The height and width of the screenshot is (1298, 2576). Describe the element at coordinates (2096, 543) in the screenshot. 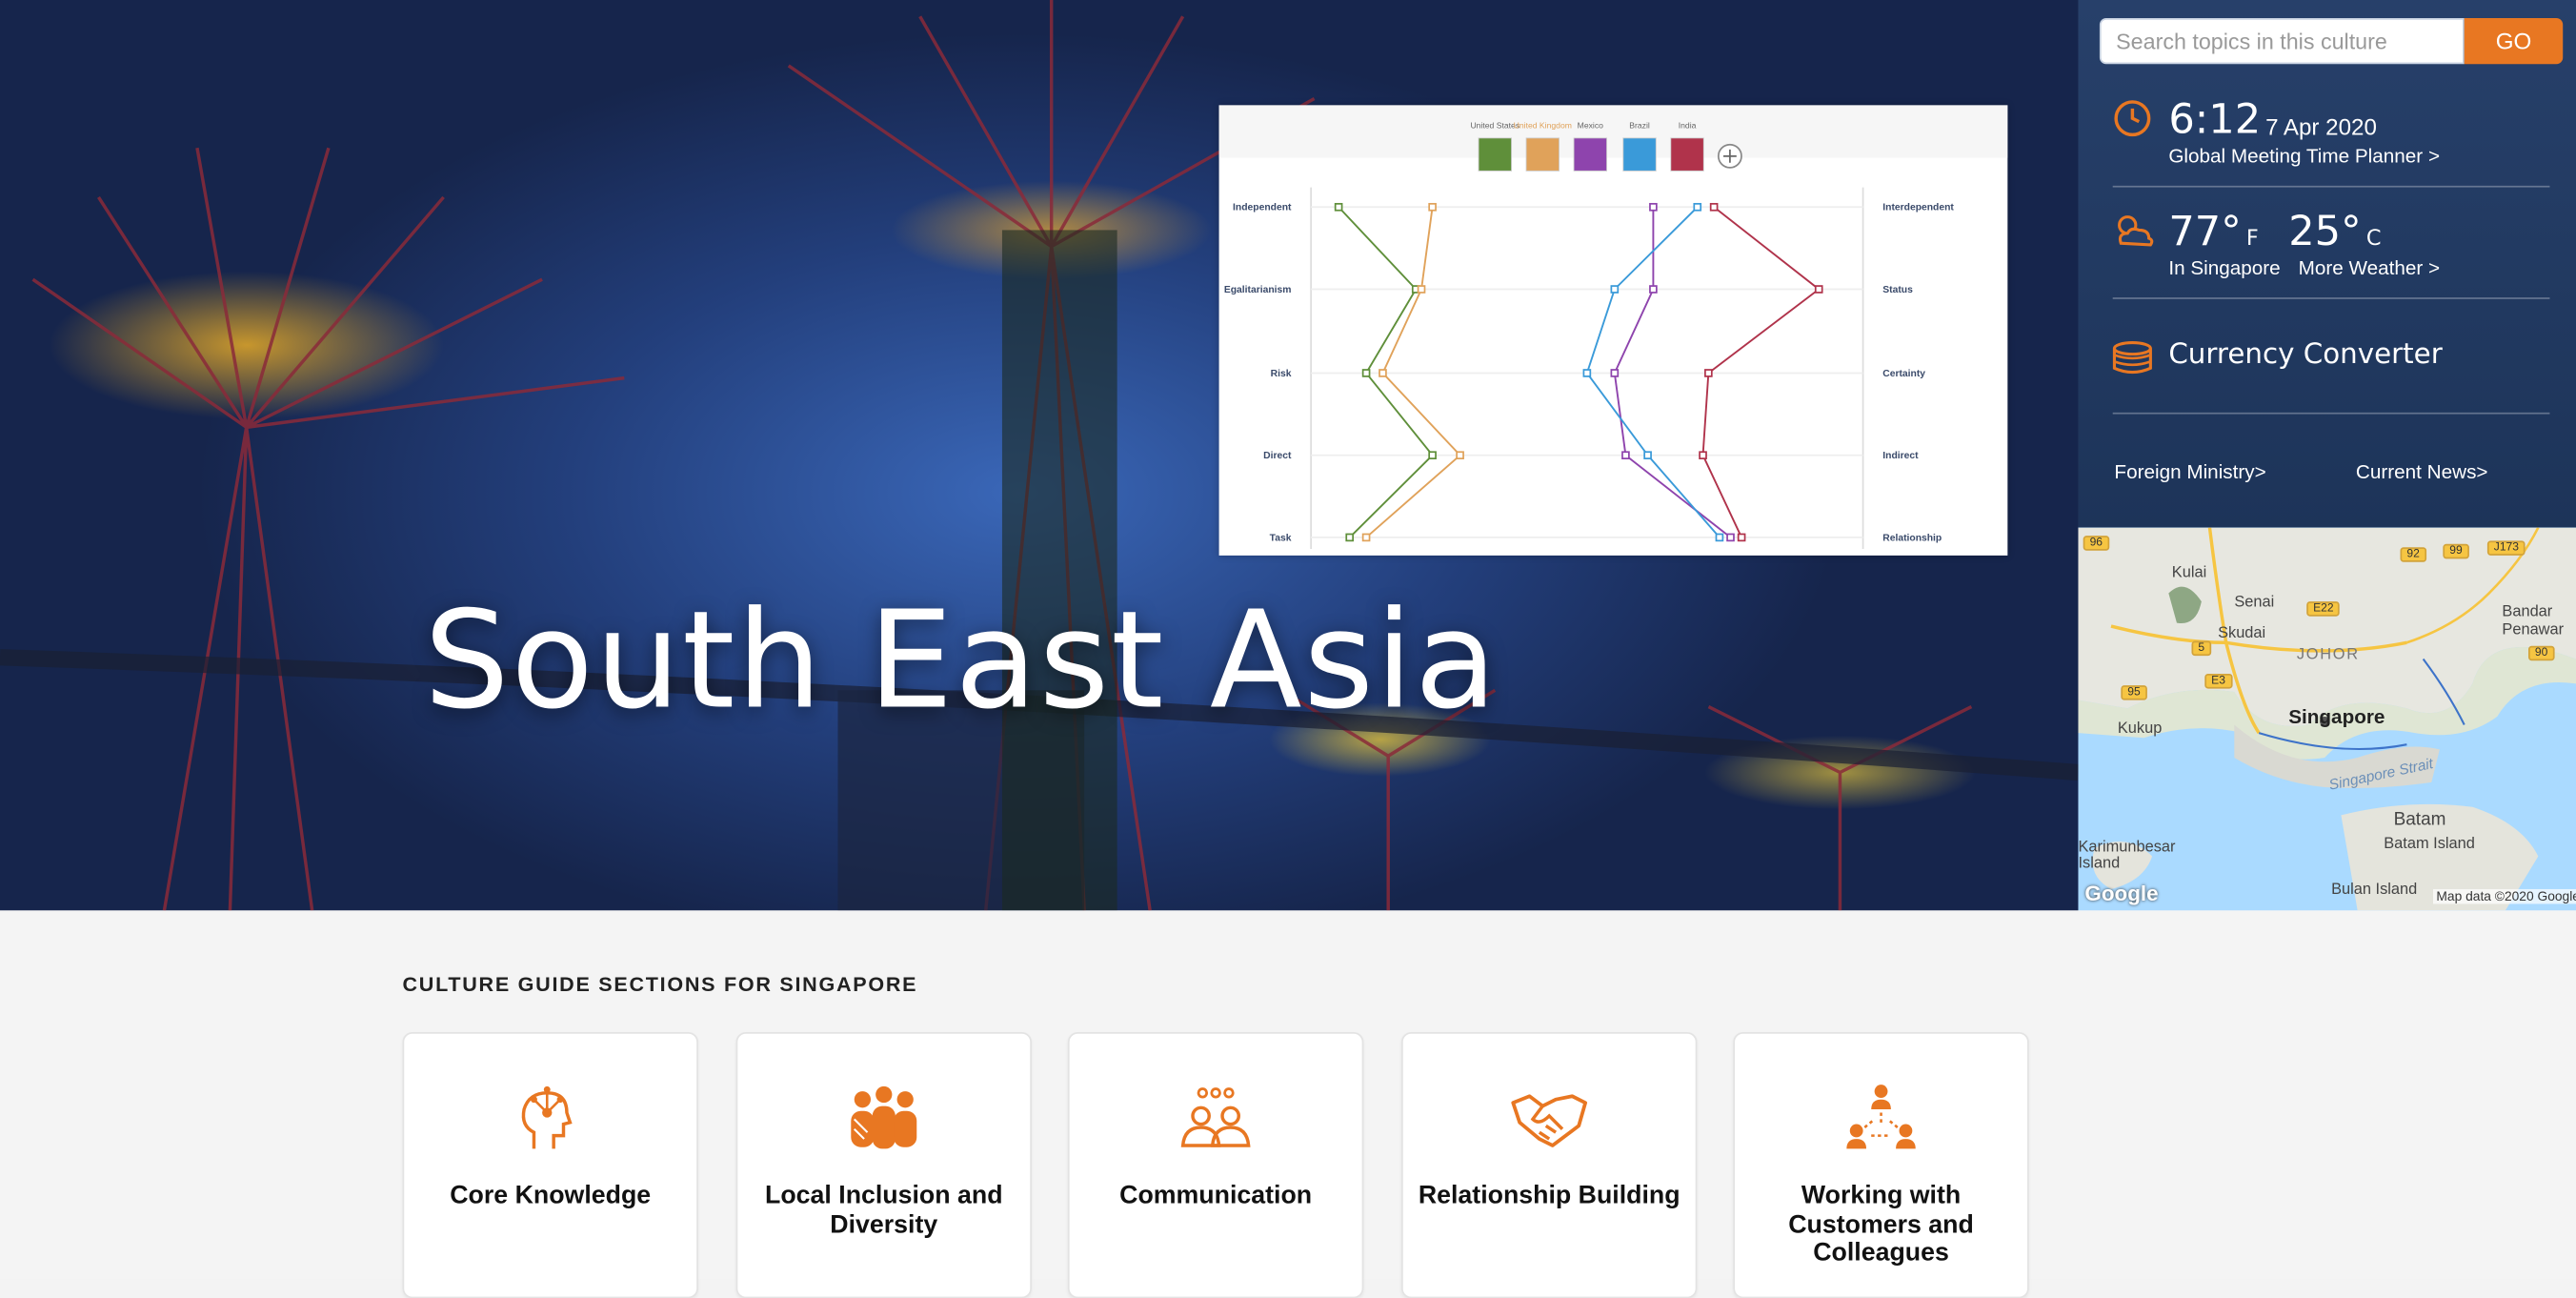

I see `road-badge: 96` at that location.